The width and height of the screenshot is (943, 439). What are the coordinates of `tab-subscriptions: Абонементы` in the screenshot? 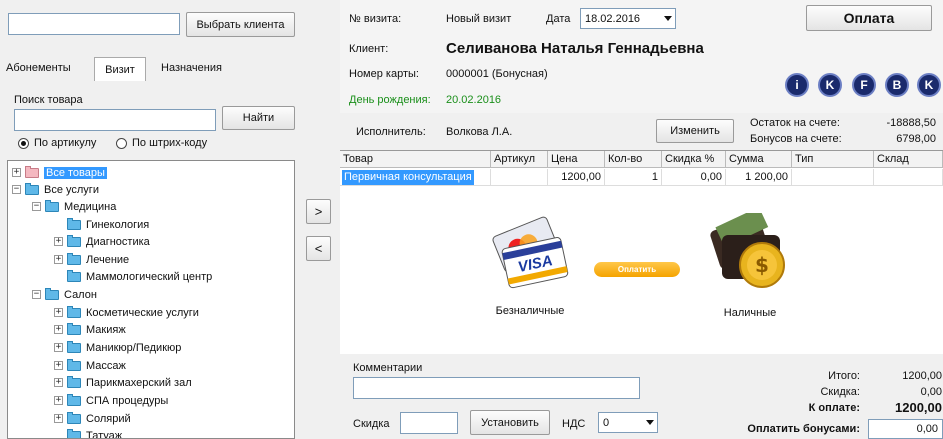 It's located at (38, 68).